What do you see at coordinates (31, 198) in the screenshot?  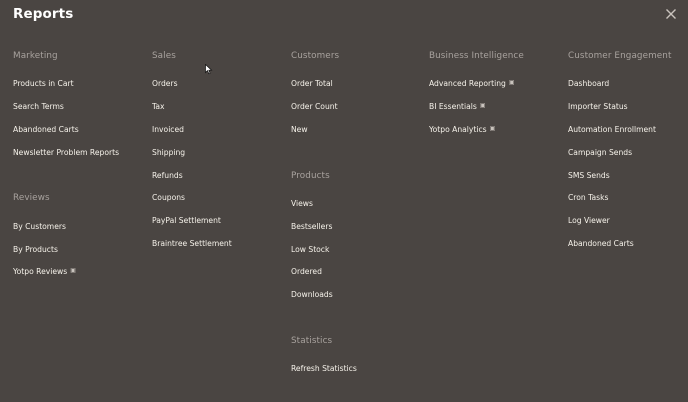 I see `section-heading-reviews: Reviews` at bounding box center [31, 198].